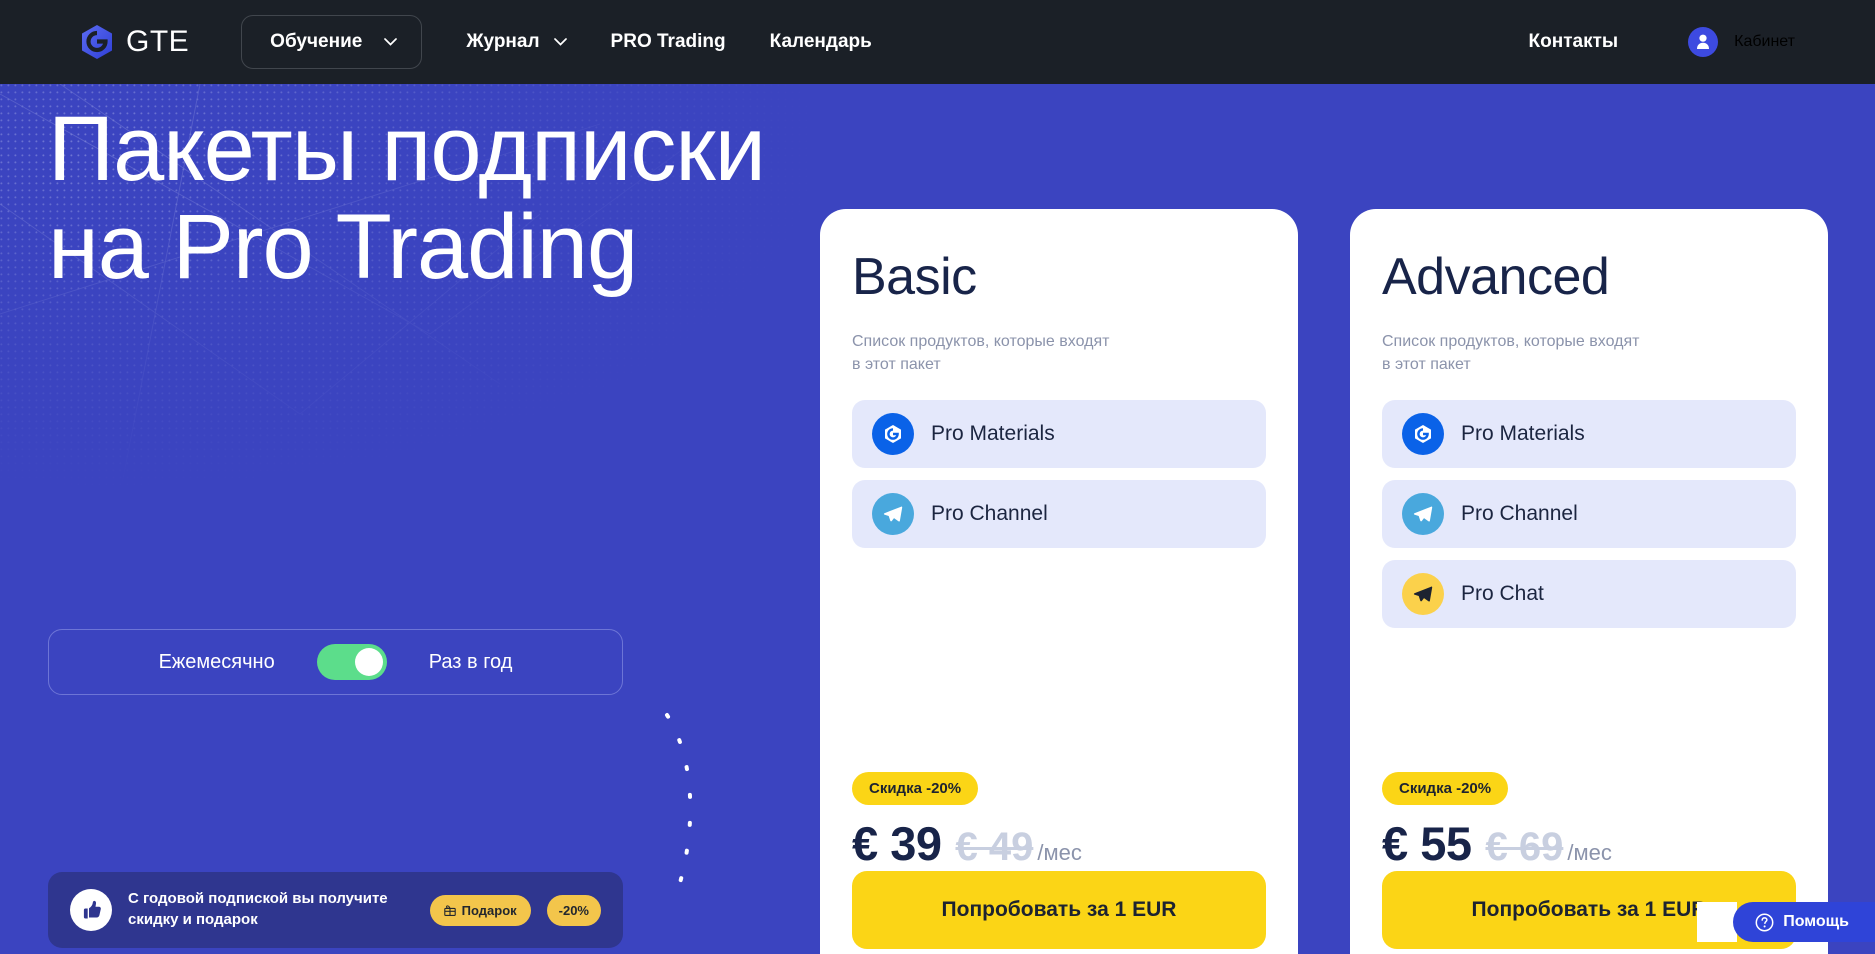  Describe the element at coordinates (1764, 922) in the screenshot. I see `question-circle-icon` at that location.